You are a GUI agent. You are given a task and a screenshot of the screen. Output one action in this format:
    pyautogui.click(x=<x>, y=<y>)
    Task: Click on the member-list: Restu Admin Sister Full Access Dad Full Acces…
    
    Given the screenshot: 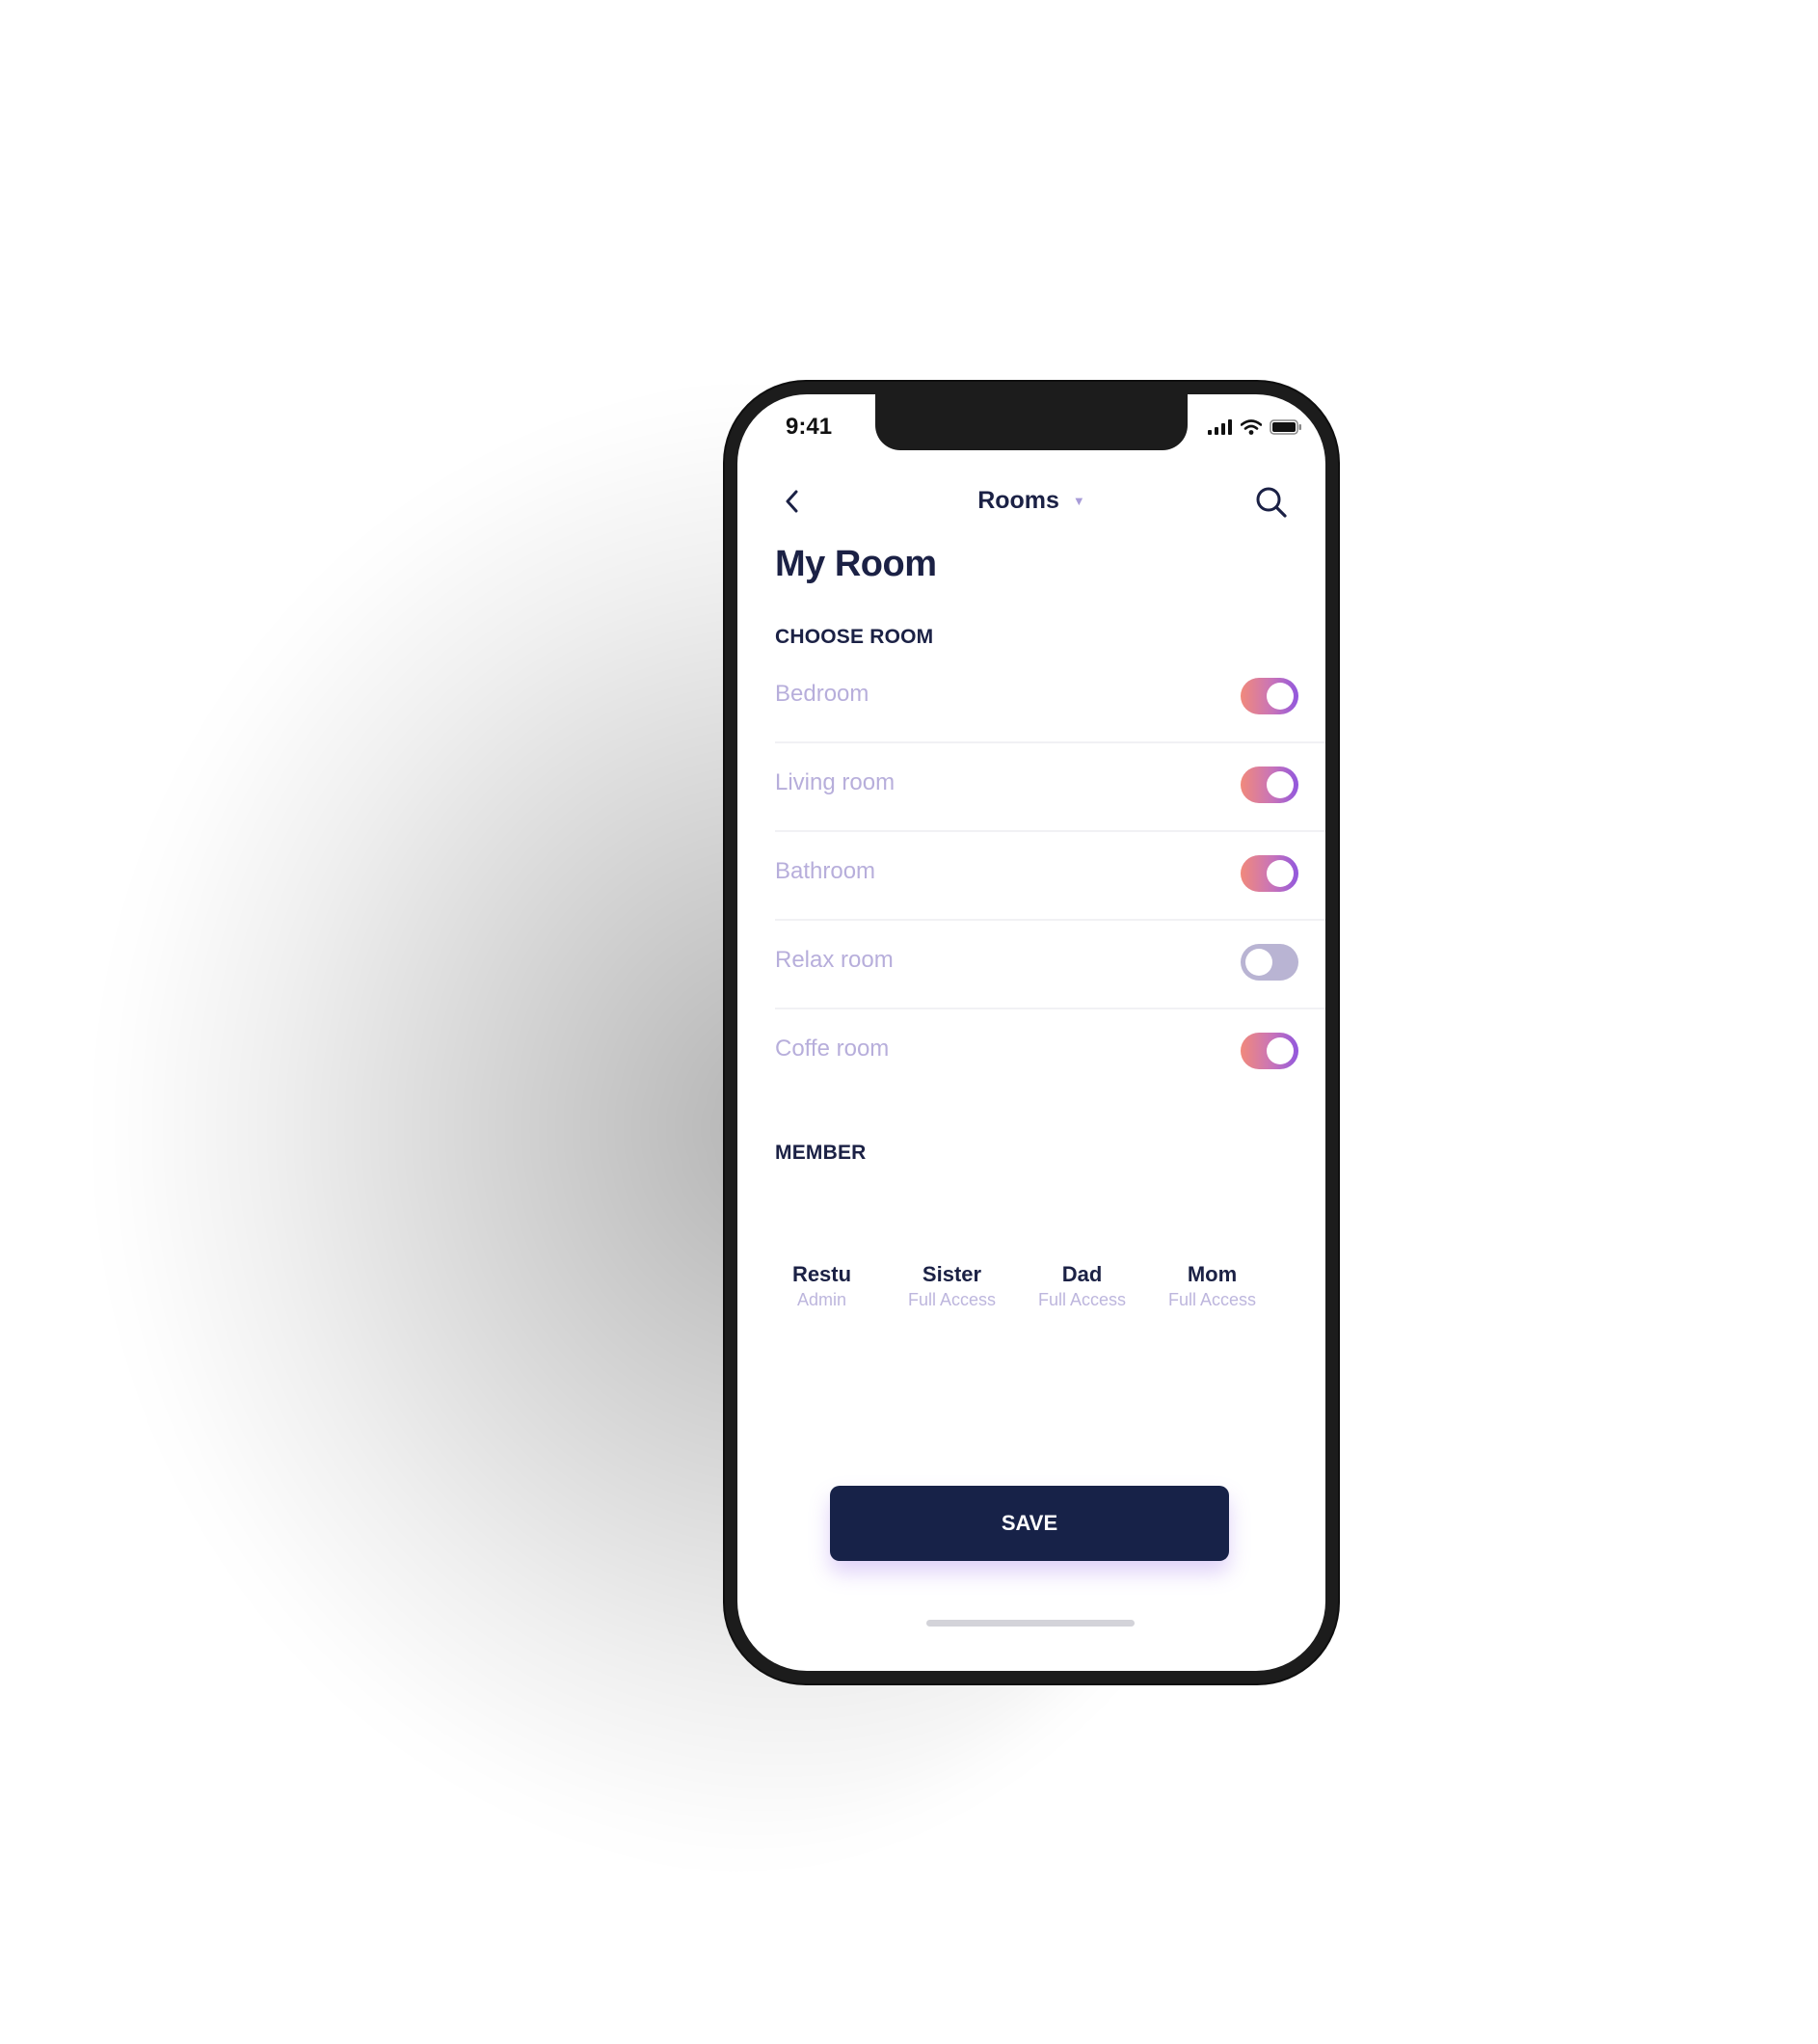 What is the action you would take?
    pyautogui.click(x=1017, y=1286)
    